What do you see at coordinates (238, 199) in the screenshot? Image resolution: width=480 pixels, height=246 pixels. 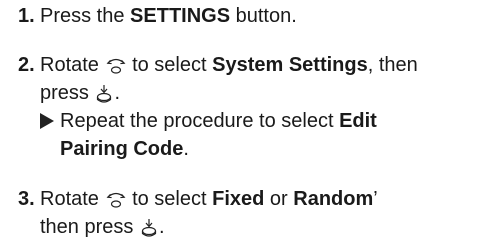 I see `fixed-label: Fixed` at bounding box center [238, 199].